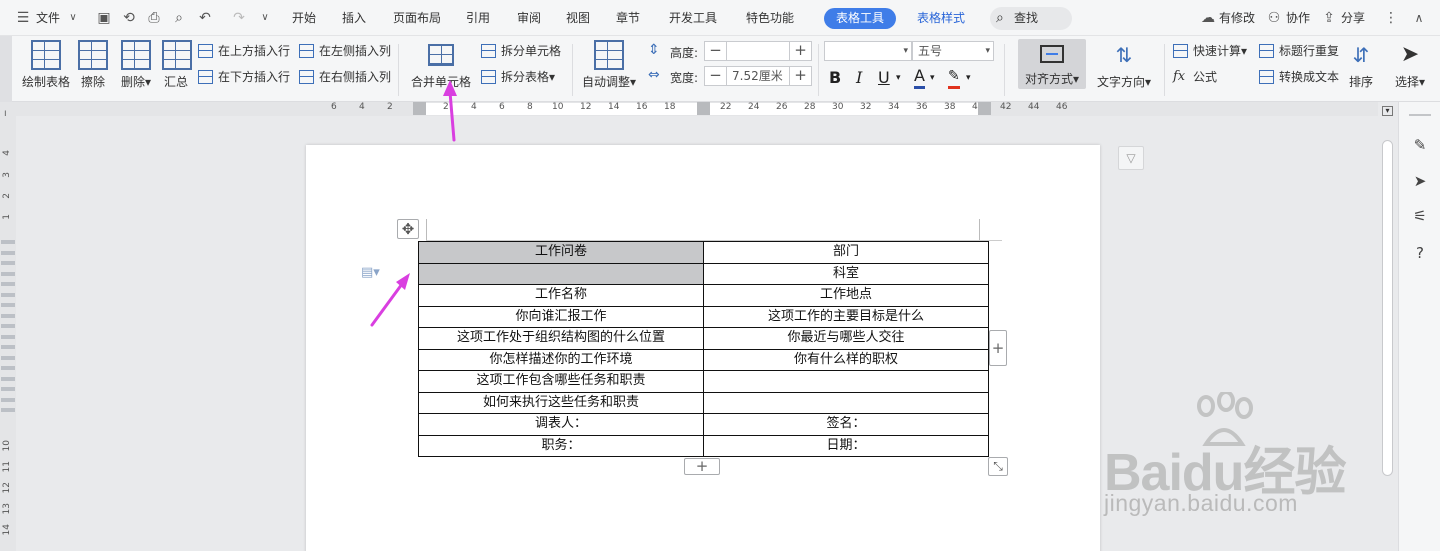  What do you see at coordinates (408, 229) in the screenshot?
I see `table-move-handle: ✥` at bounding box center [408, 229].